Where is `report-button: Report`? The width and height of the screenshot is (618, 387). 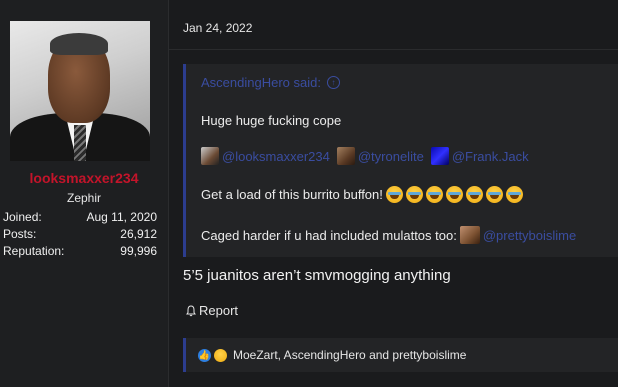
report-button: Report is located at coordinates (211, 310).